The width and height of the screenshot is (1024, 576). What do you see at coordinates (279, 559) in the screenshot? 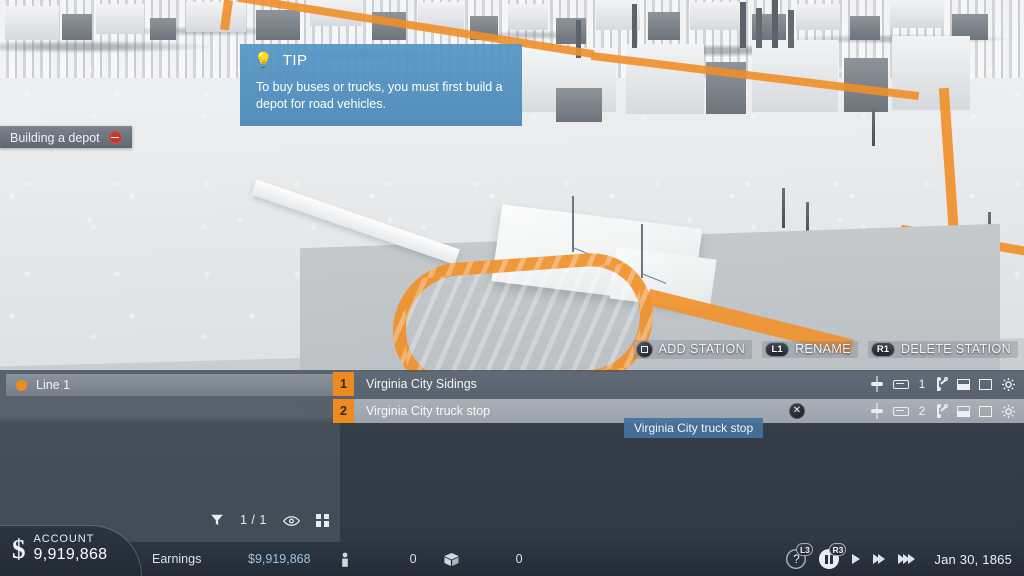
I see `earnings-value: $9,919,868` at bounding box center [279, 559].